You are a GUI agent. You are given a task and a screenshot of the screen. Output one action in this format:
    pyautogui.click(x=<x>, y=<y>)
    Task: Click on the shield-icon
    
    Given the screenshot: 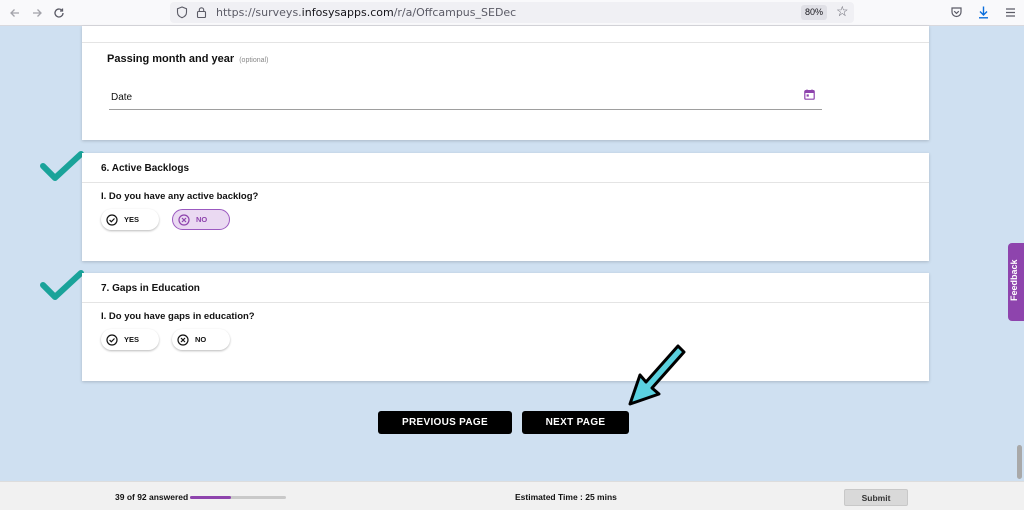 What is the action you would take?
    pyautogui.click(x=182, y=12)
    